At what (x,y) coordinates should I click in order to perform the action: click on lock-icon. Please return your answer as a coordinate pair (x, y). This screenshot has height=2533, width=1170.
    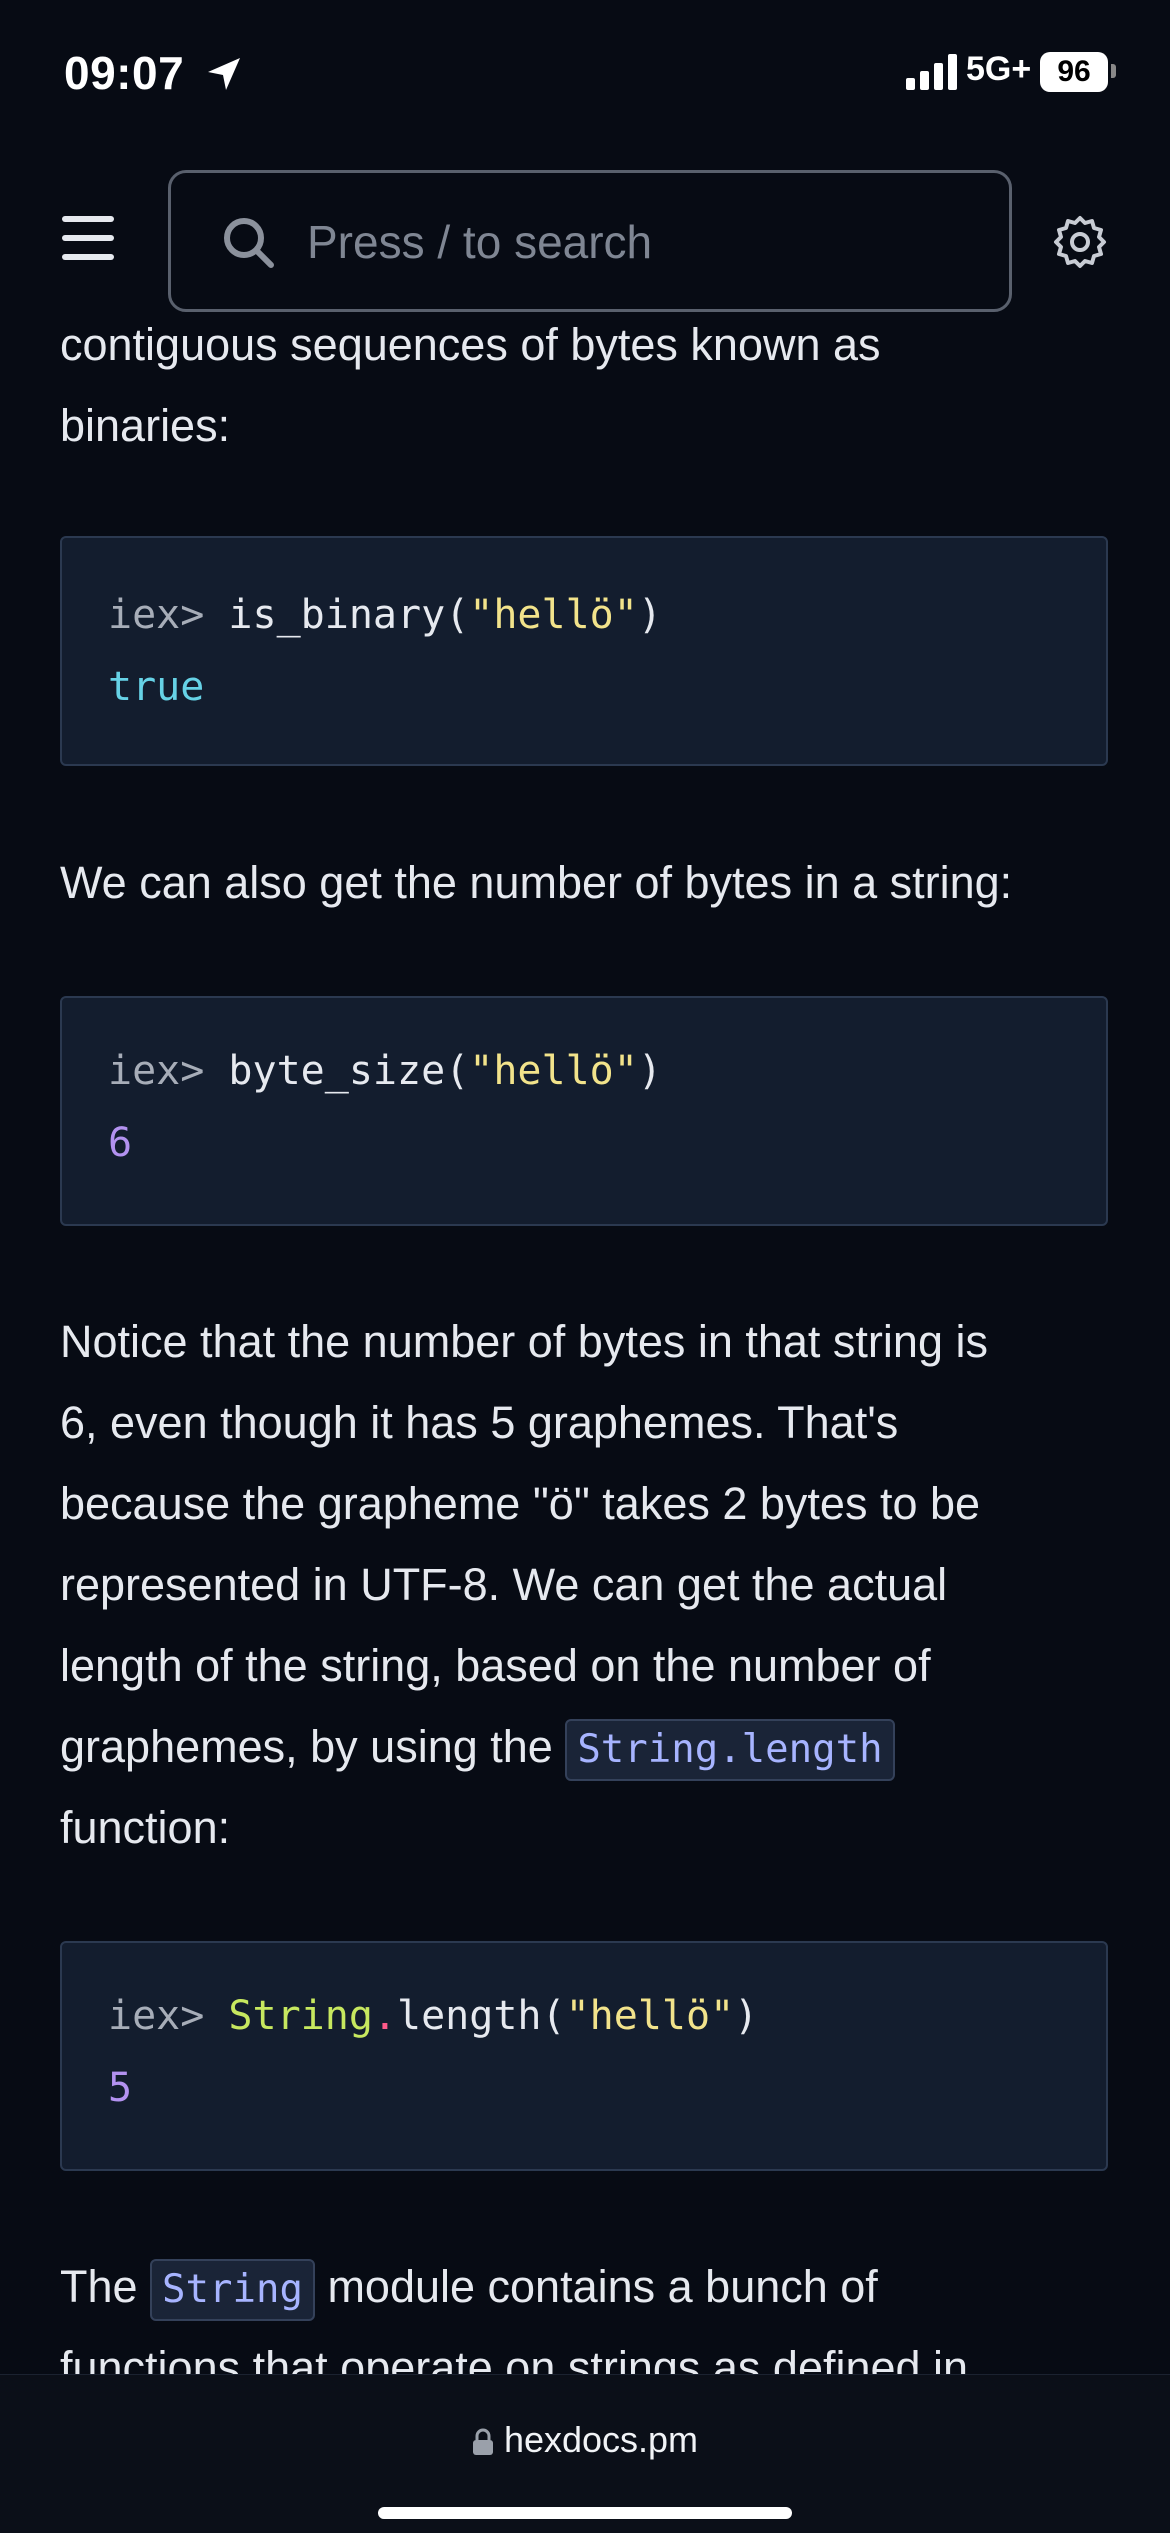
    Looking at the image, I should click on (482, 2442).